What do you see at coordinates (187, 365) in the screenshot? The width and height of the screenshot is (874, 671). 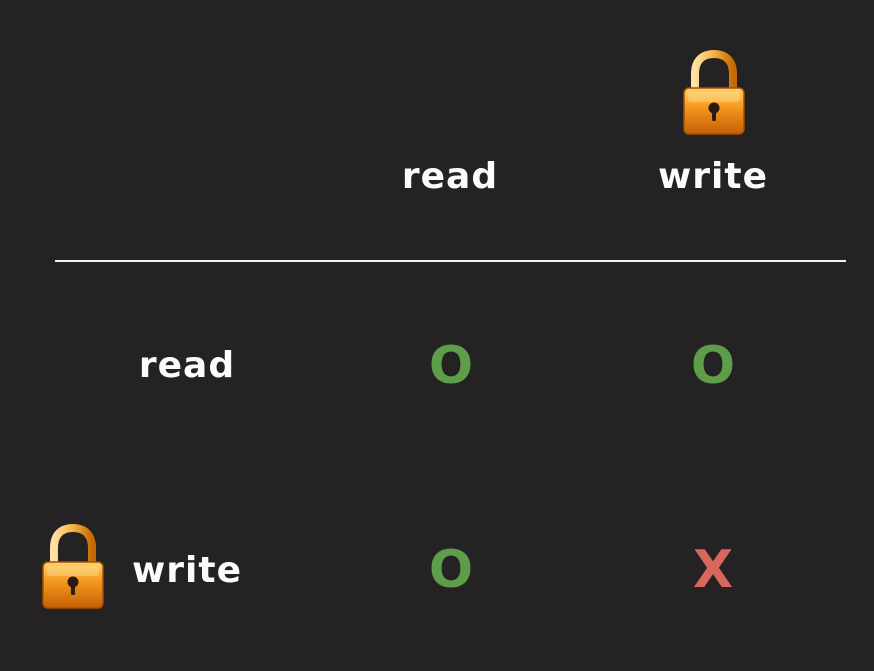 I see `row-header-read: read` at bounding box center [187, 365].